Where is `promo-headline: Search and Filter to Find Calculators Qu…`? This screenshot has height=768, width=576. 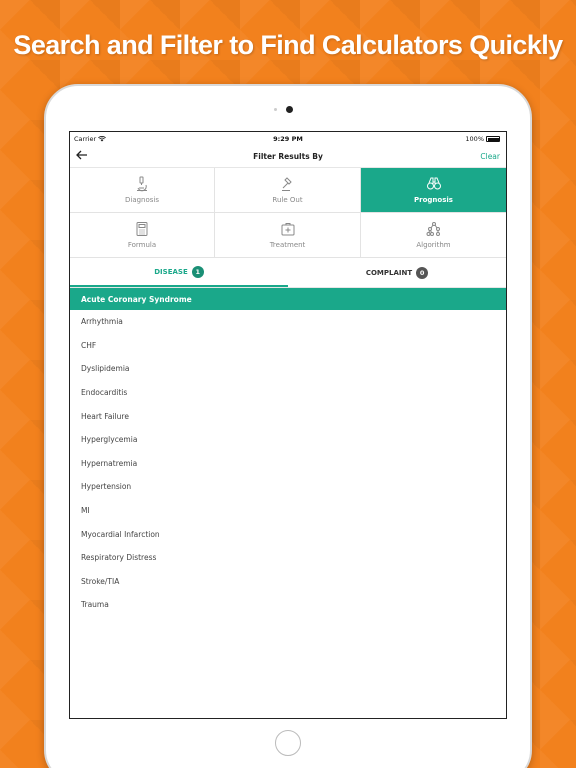
promo-headline: Search and Filter to Find Calculators Qu… is located at coordinates (288, 45).